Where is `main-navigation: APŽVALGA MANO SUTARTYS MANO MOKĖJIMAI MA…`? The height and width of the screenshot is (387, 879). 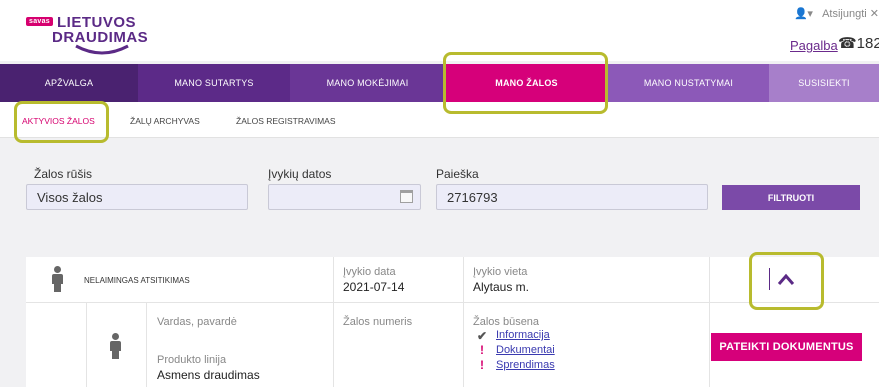 main-navigation: APŽVALGA MANO SUTARTYS MANO MOKĖJIMAI MA… is located at coordinates (439, 83).